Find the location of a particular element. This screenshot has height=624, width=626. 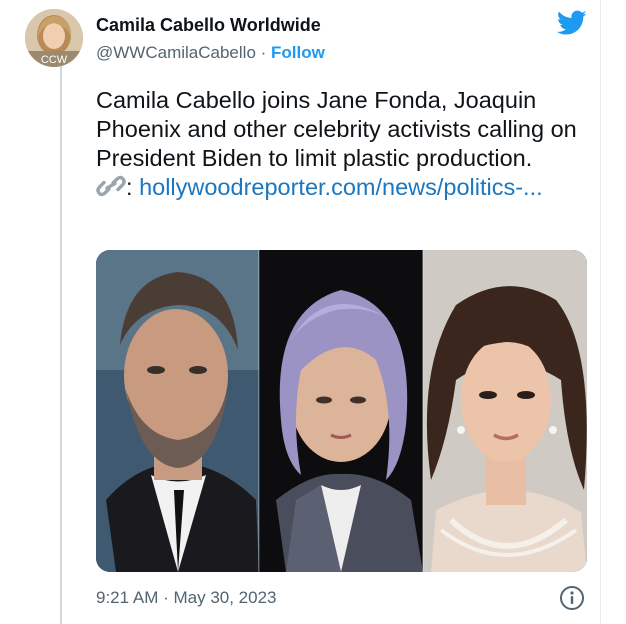

photo-panel-middle is located at coordinates (341, 411).